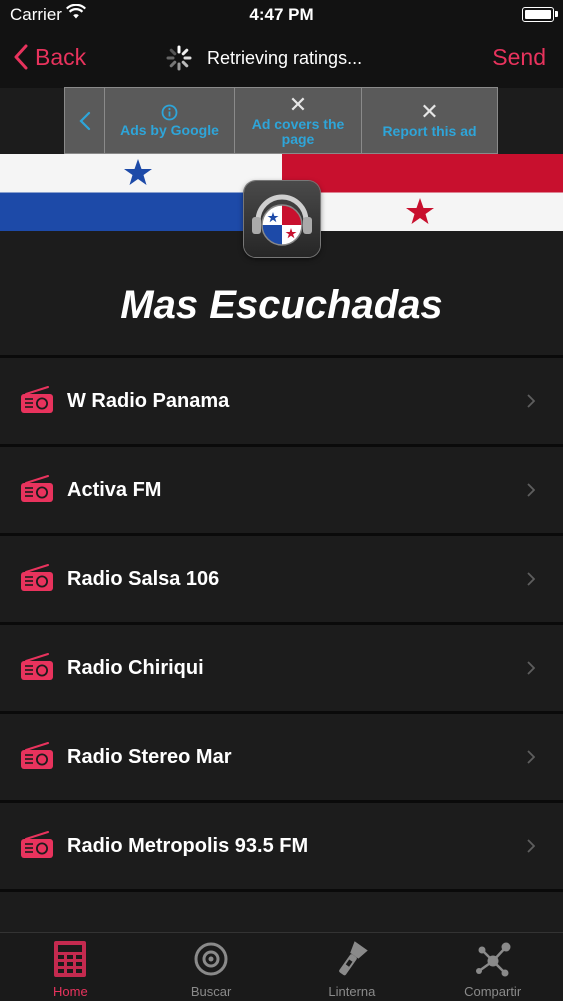 The image size is (563, 1001). Describe the element at coordinates (281, 577) in the screenshot. I see `station-list-item: Radio Salsa 106` at that location.